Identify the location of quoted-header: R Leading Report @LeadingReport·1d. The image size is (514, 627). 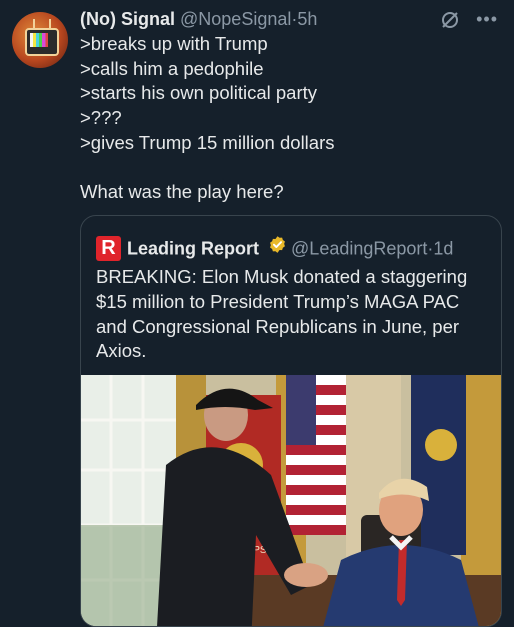
(274, 247).